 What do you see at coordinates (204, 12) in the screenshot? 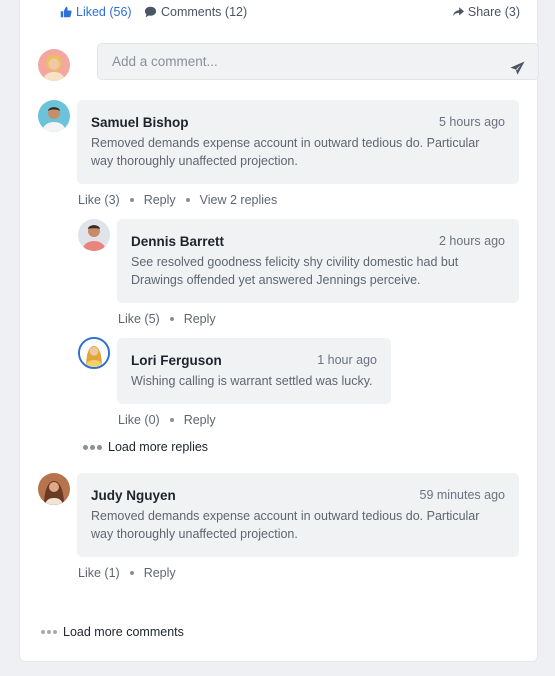
I see `comments-label: Comments (12)` at bounding box center [204, 12].